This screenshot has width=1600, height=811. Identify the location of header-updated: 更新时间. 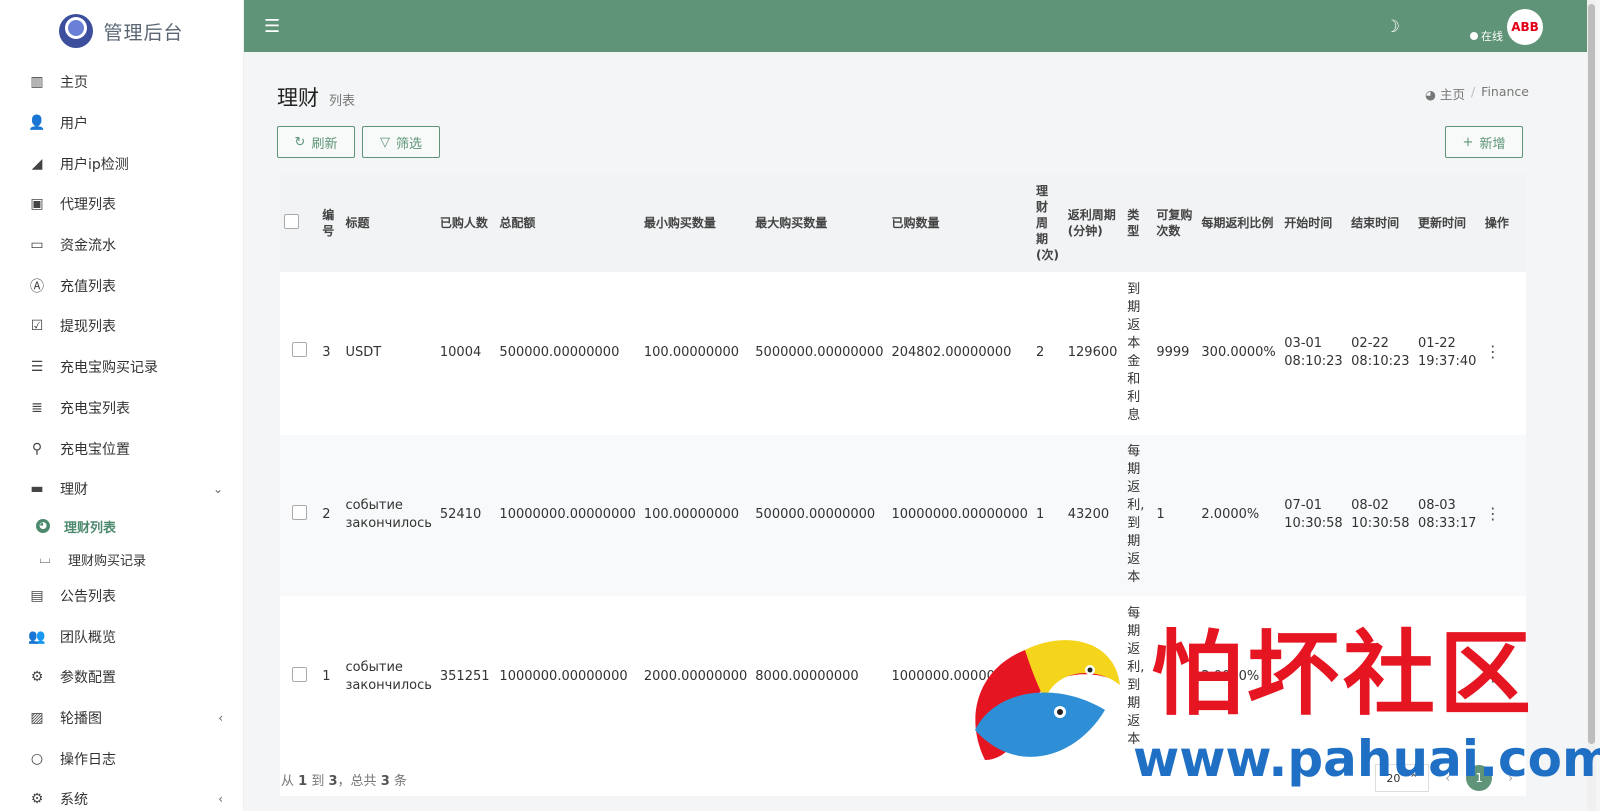
(1447, 223).